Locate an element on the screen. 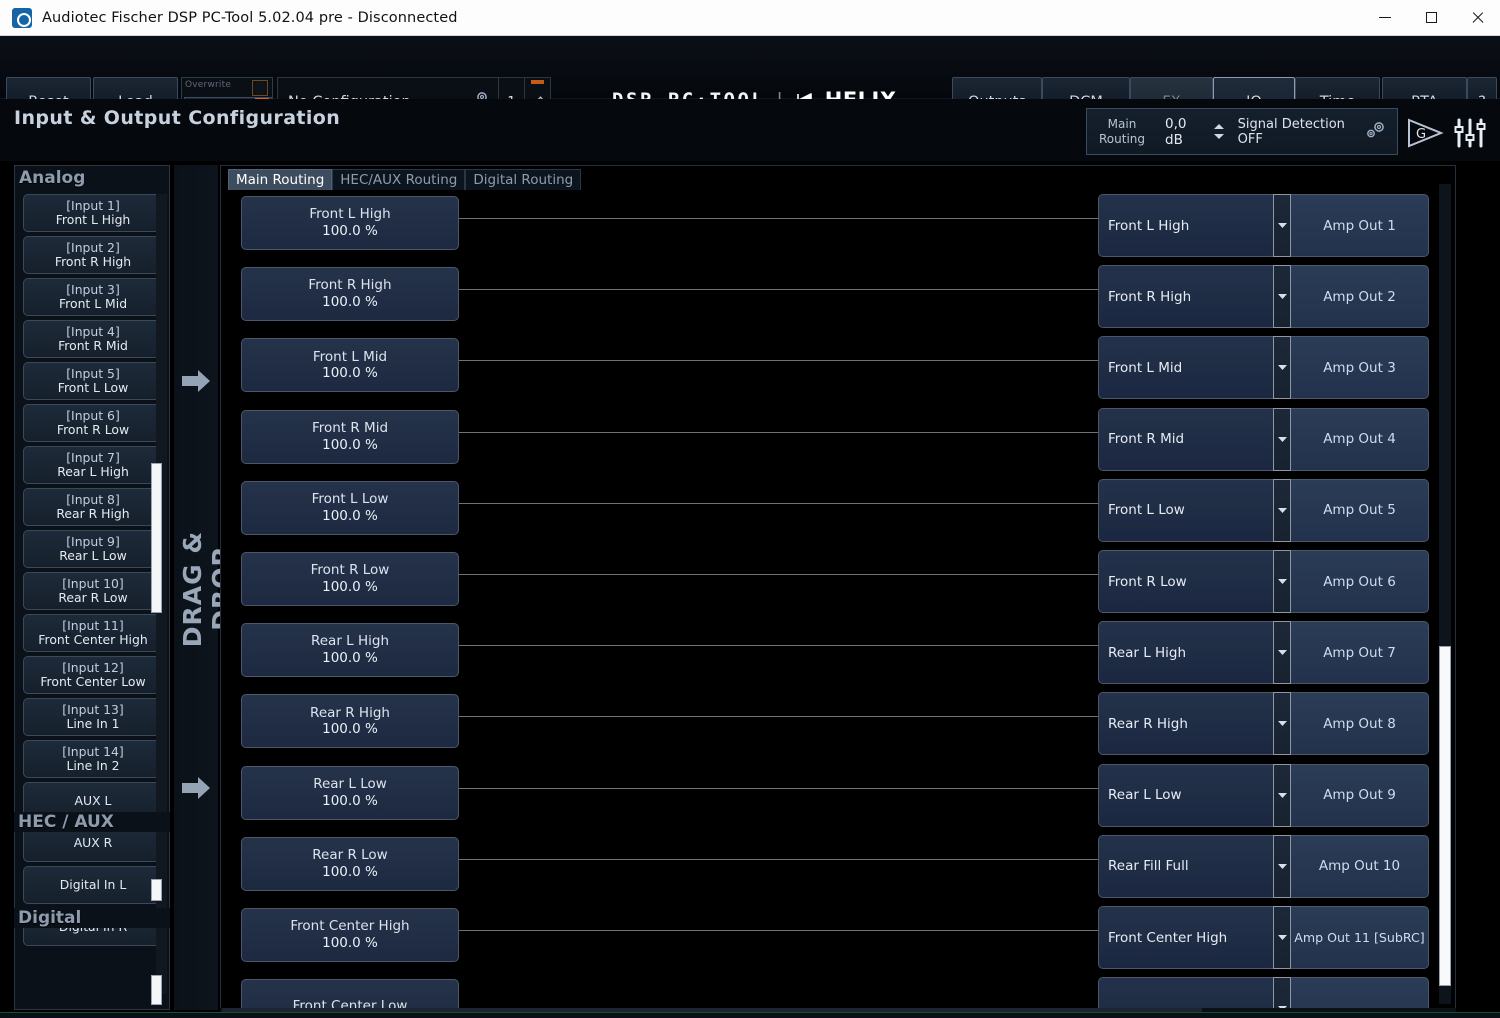  signal-detection-status: Signal Detection OFF is located at coordinates (1301, 132).